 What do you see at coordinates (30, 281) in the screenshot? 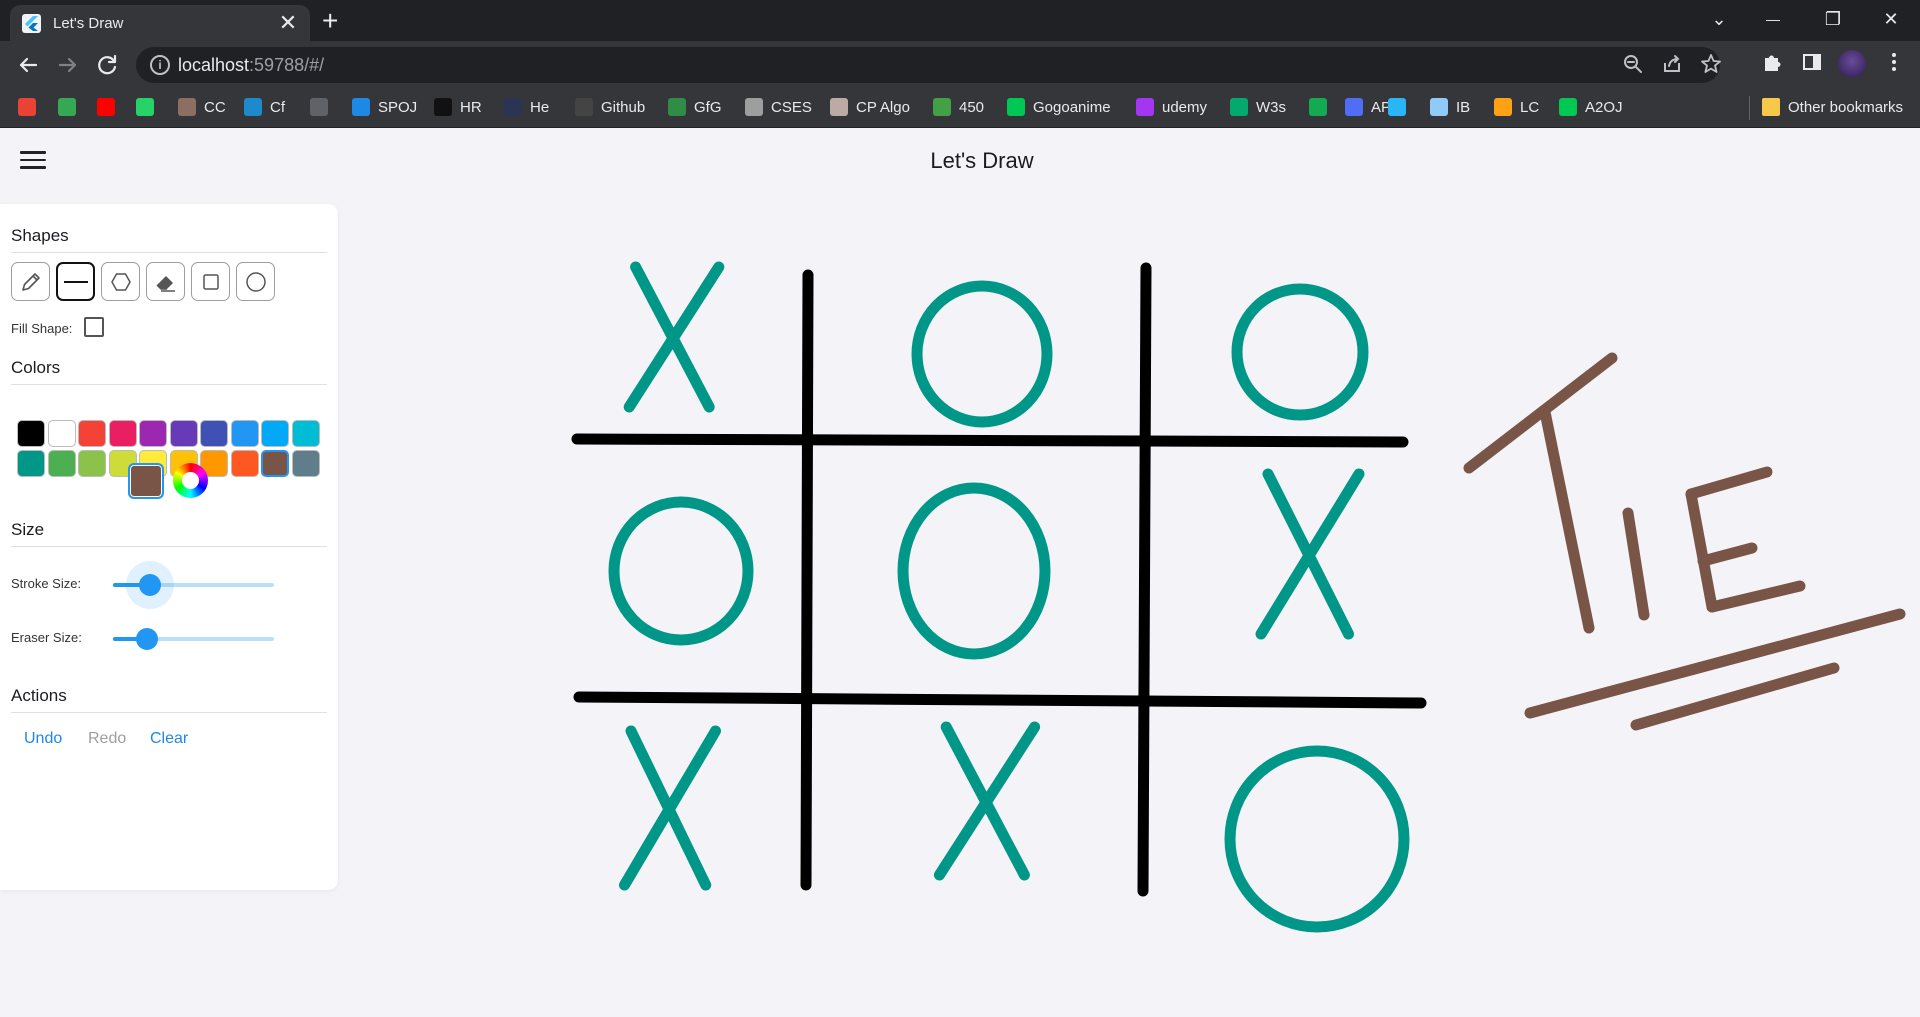
I see `pencil-tool` at bounding box center [30, 281].